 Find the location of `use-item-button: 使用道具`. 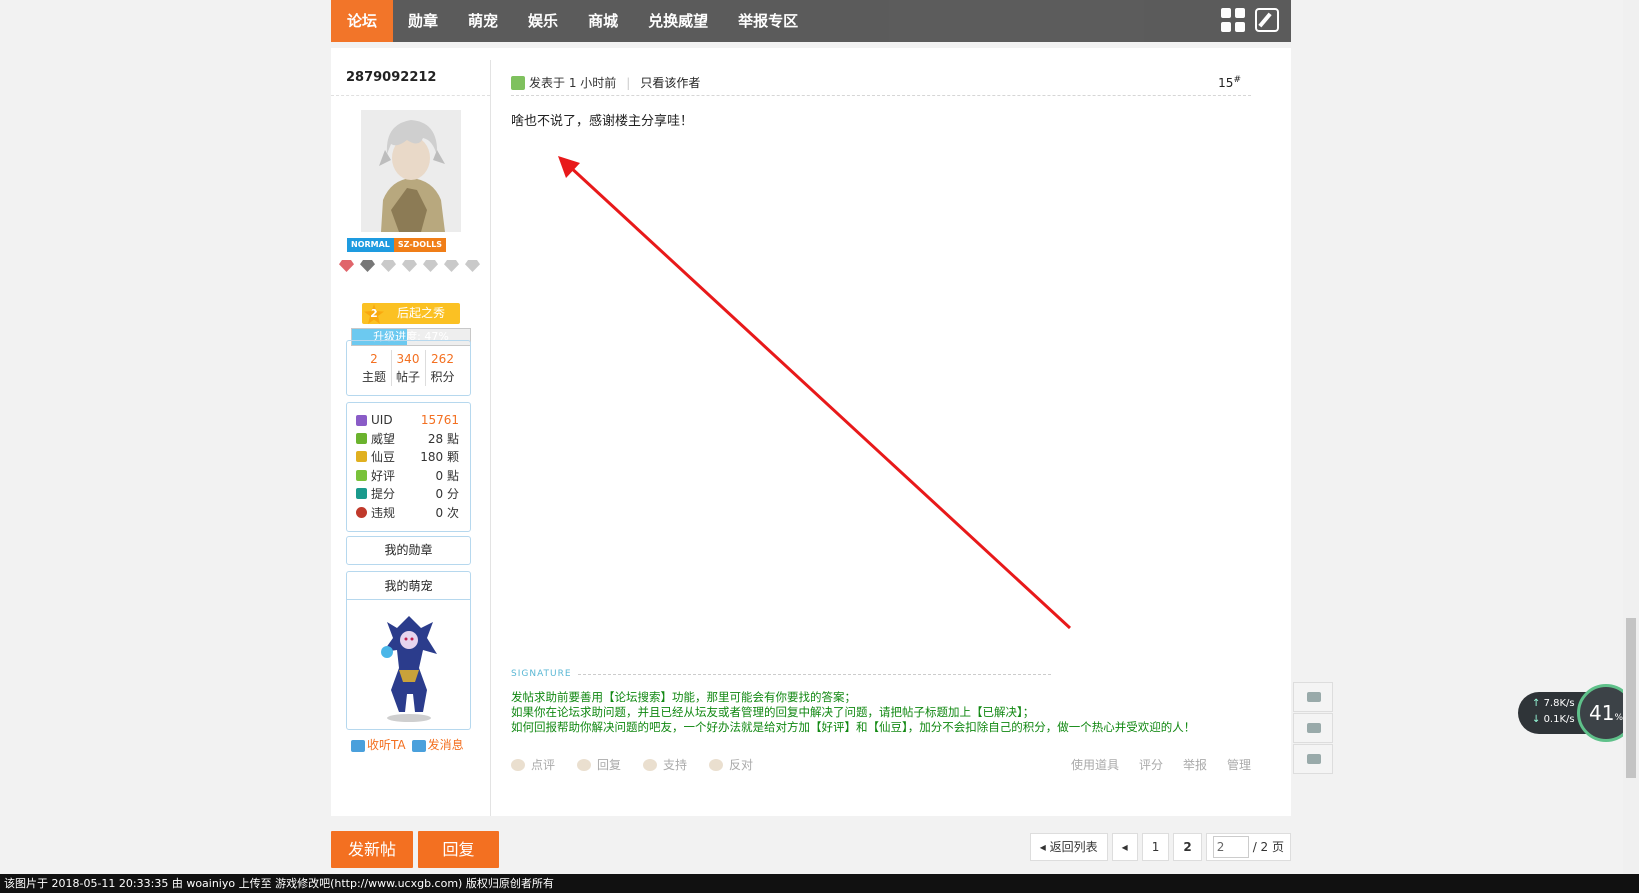

use-item-button: 使用道具 is located at coordinates (1095, 764).